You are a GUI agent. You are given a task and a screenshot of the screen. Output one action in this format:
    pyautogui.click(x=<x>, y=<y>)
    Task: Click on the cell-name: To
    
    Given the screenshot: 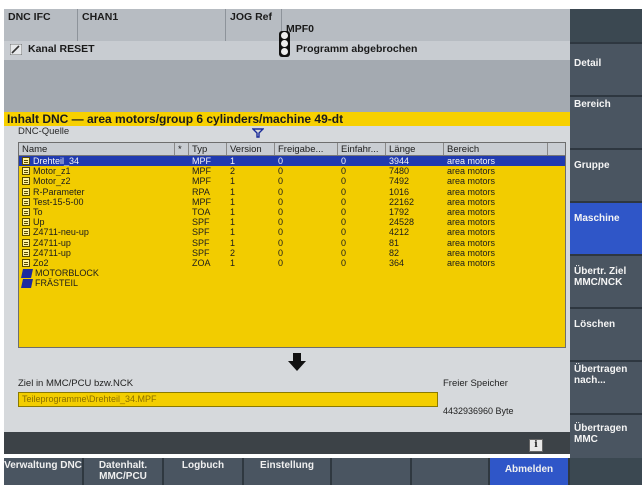 What is the action you would take?
    pyautogui.click(x=97, y=212)
    